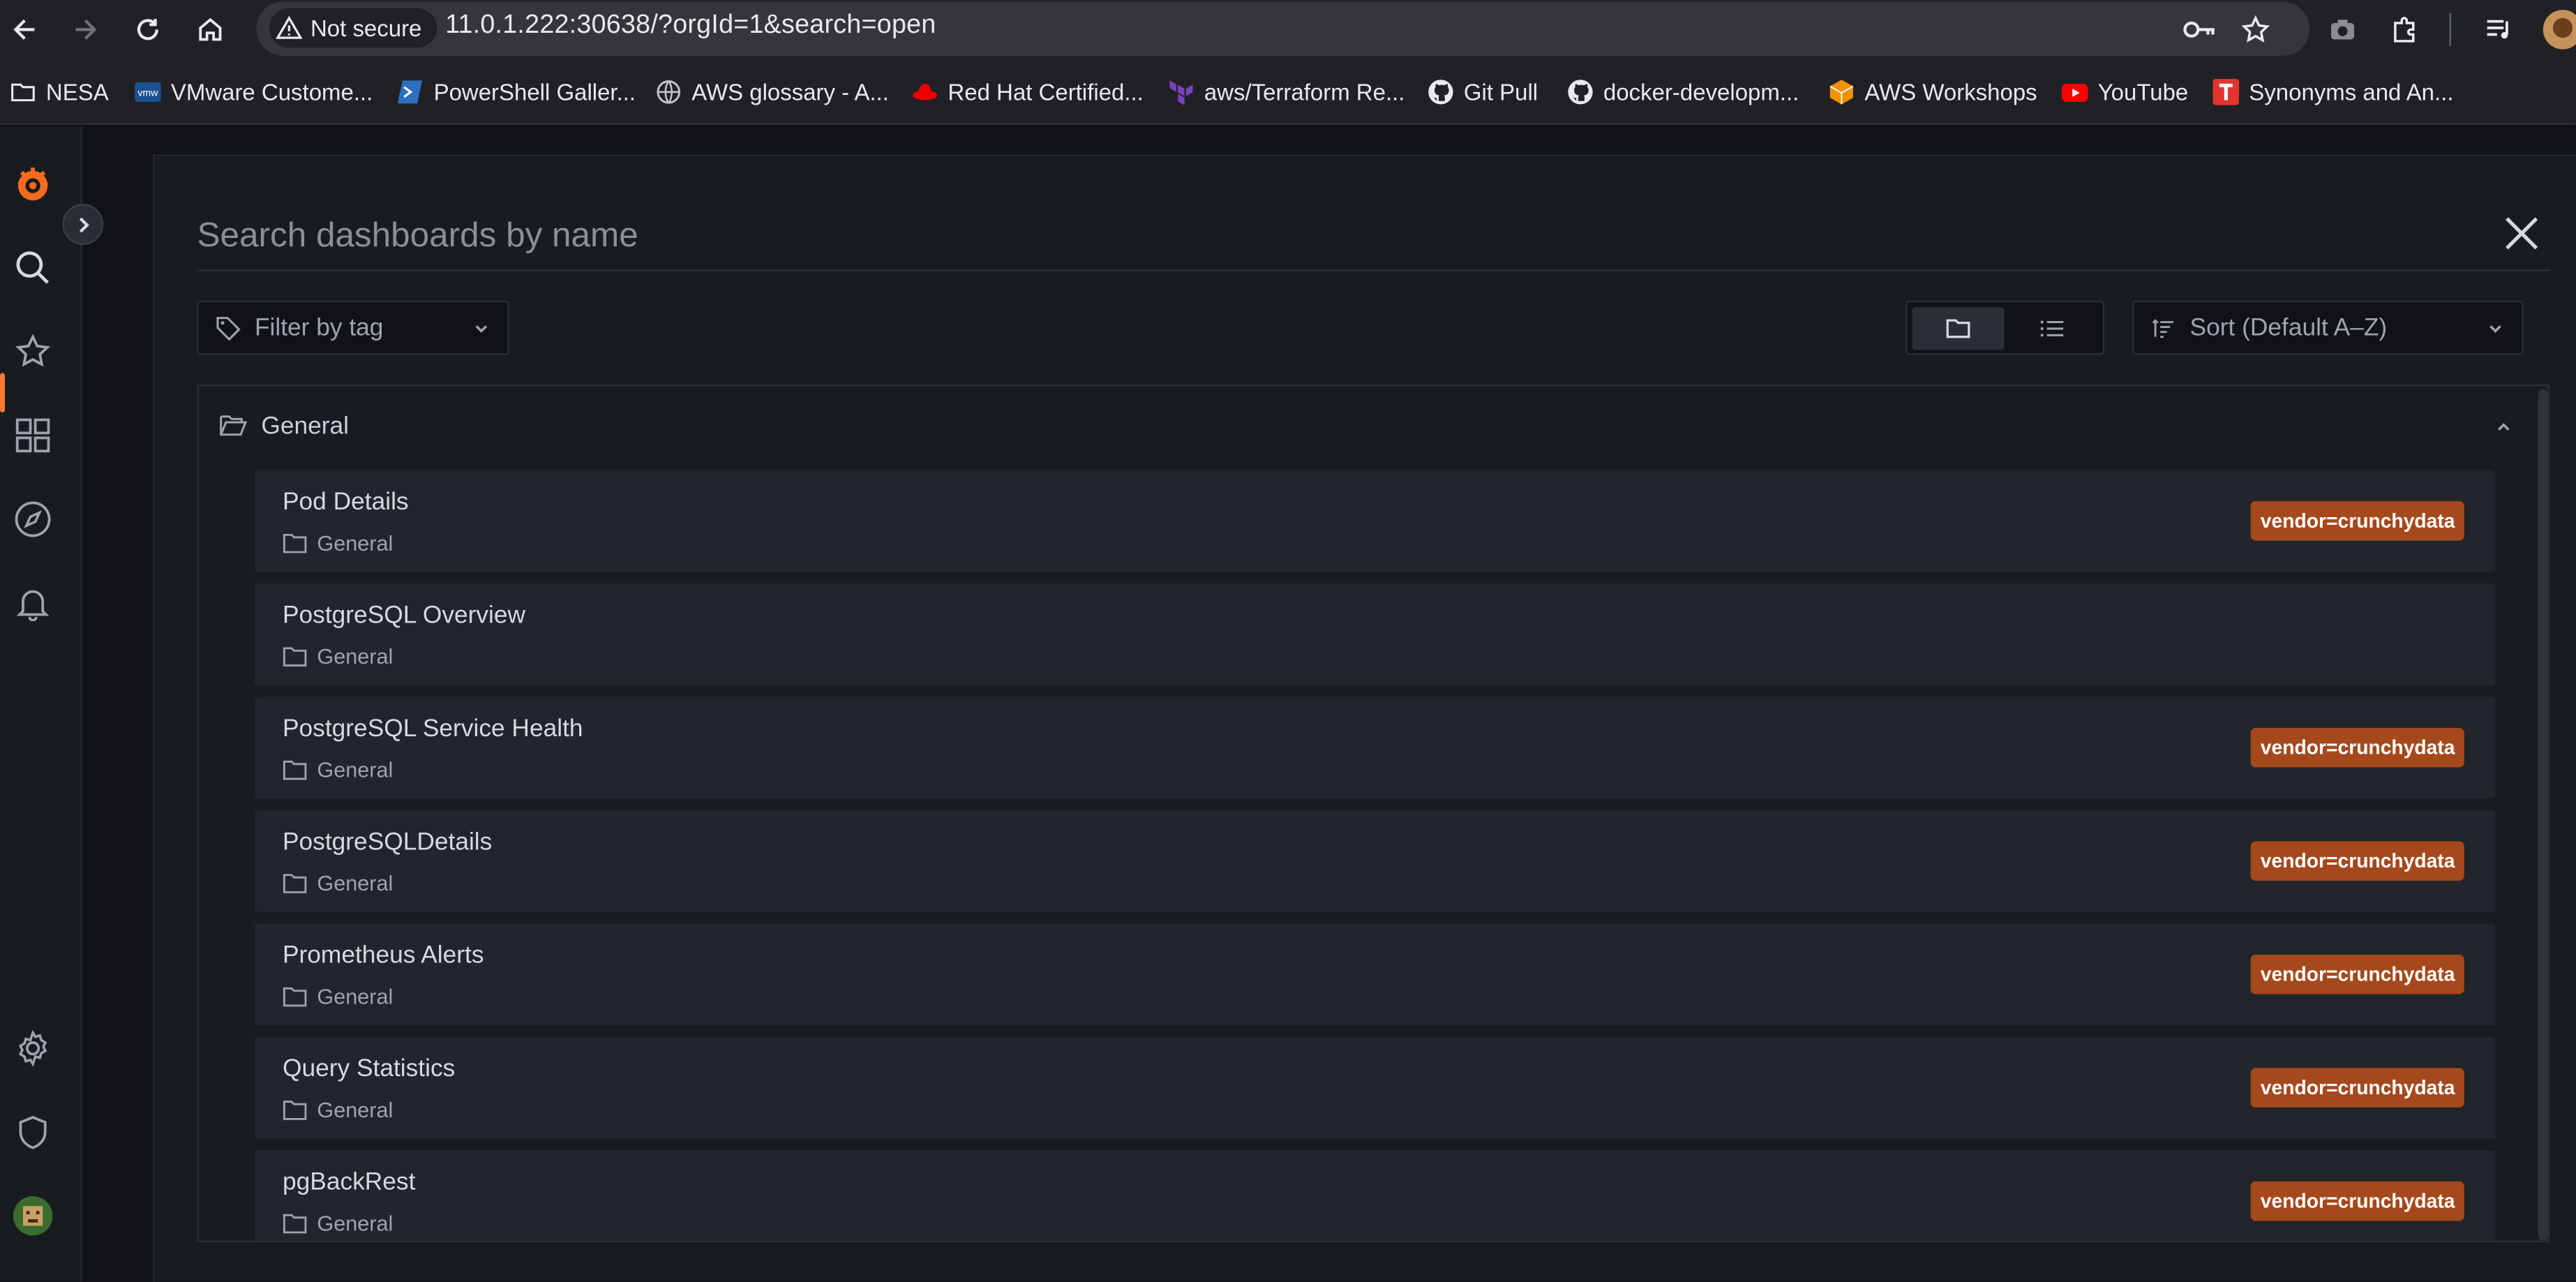 This screenshot has width=2576, height=1282. I want to click on folder-collapse-button, so click(2503, 427).